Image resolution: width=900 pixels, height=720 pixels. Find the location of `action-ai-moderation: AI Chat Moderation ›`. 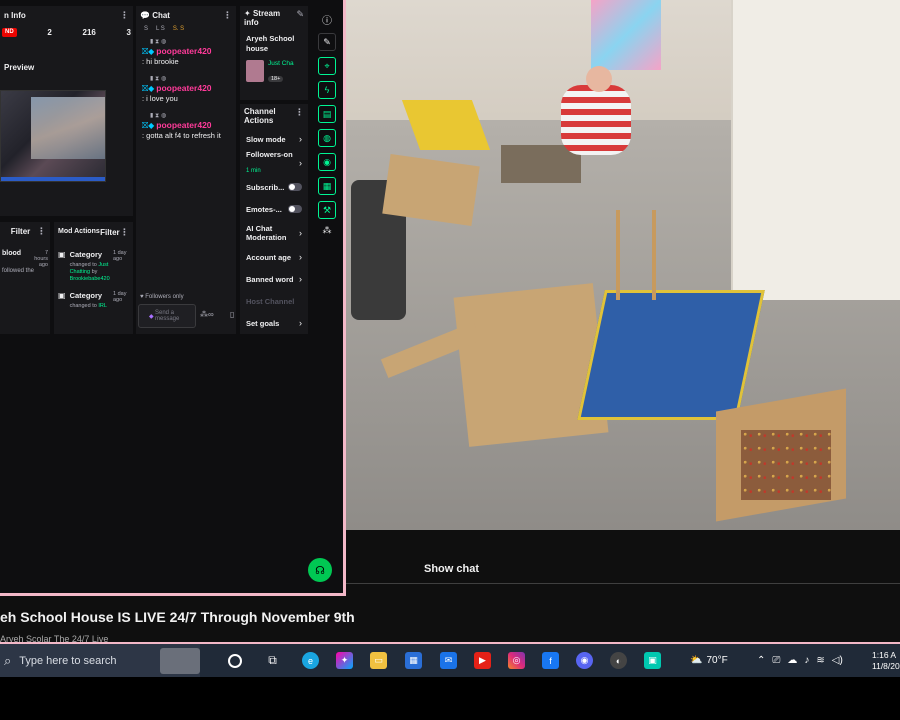

action-ai-moderation: AI Chat Moderation › is located at coordinates (274, 233).